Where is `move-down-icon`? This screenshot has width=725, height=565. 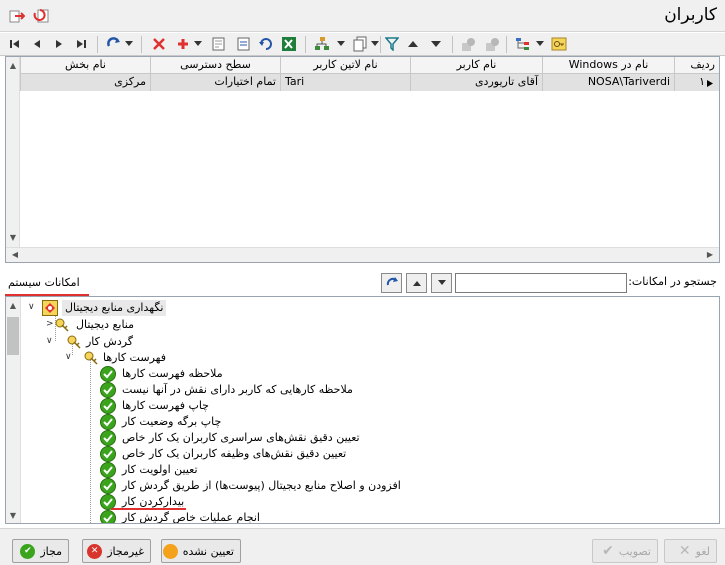 move-down-icon is located at coordinates (436, 44).